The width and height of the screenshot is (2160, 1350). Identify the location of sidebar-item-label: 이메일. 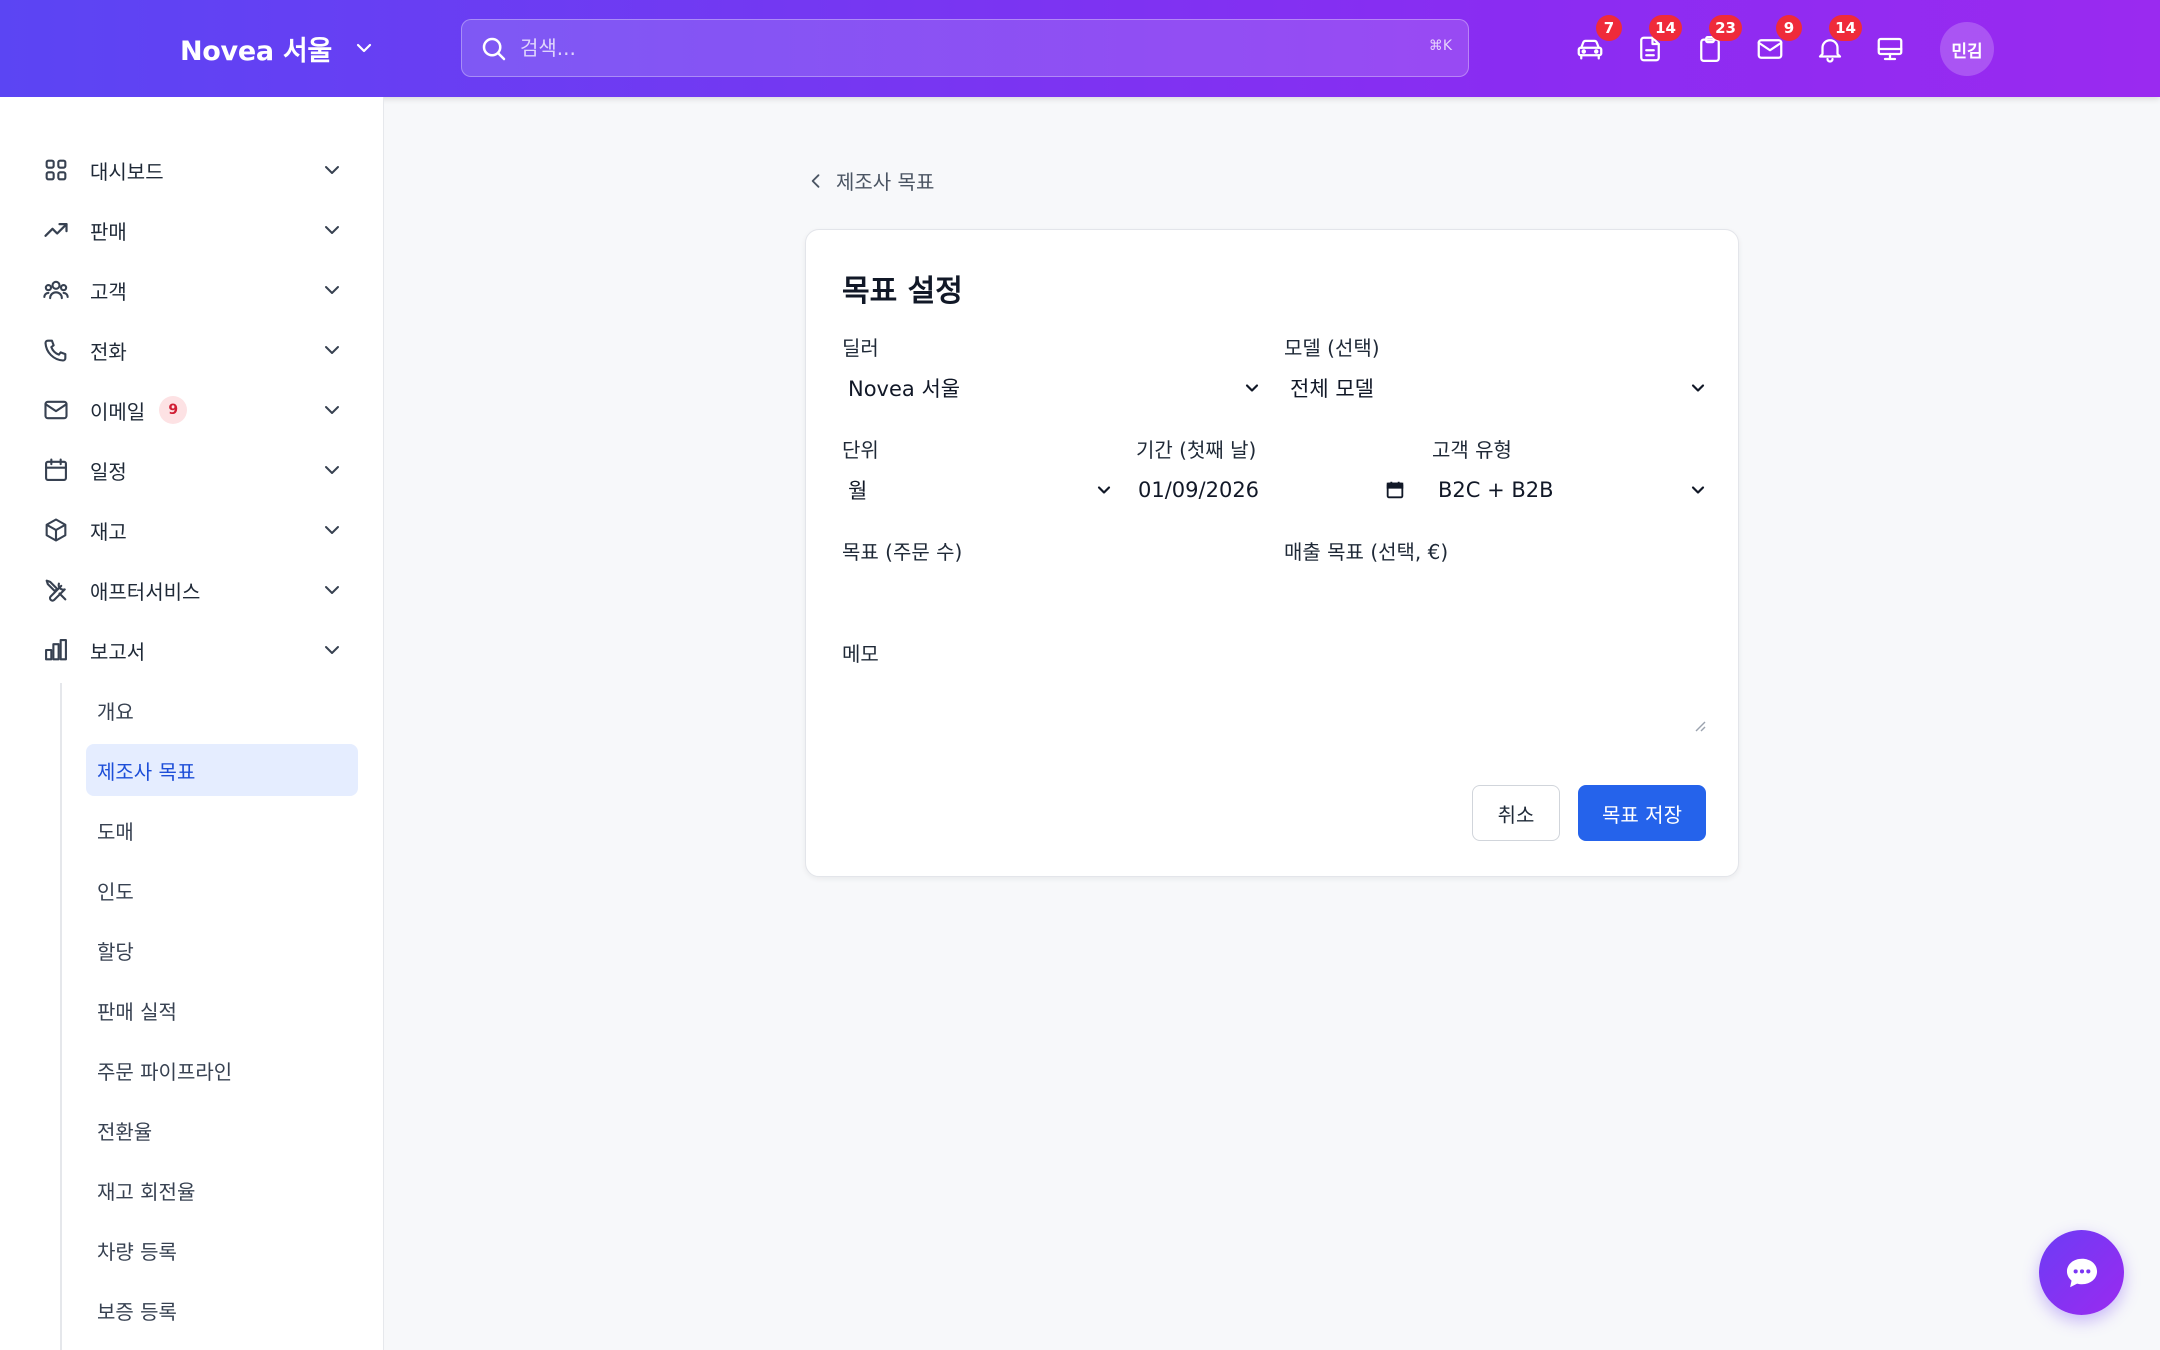
(118, 411).